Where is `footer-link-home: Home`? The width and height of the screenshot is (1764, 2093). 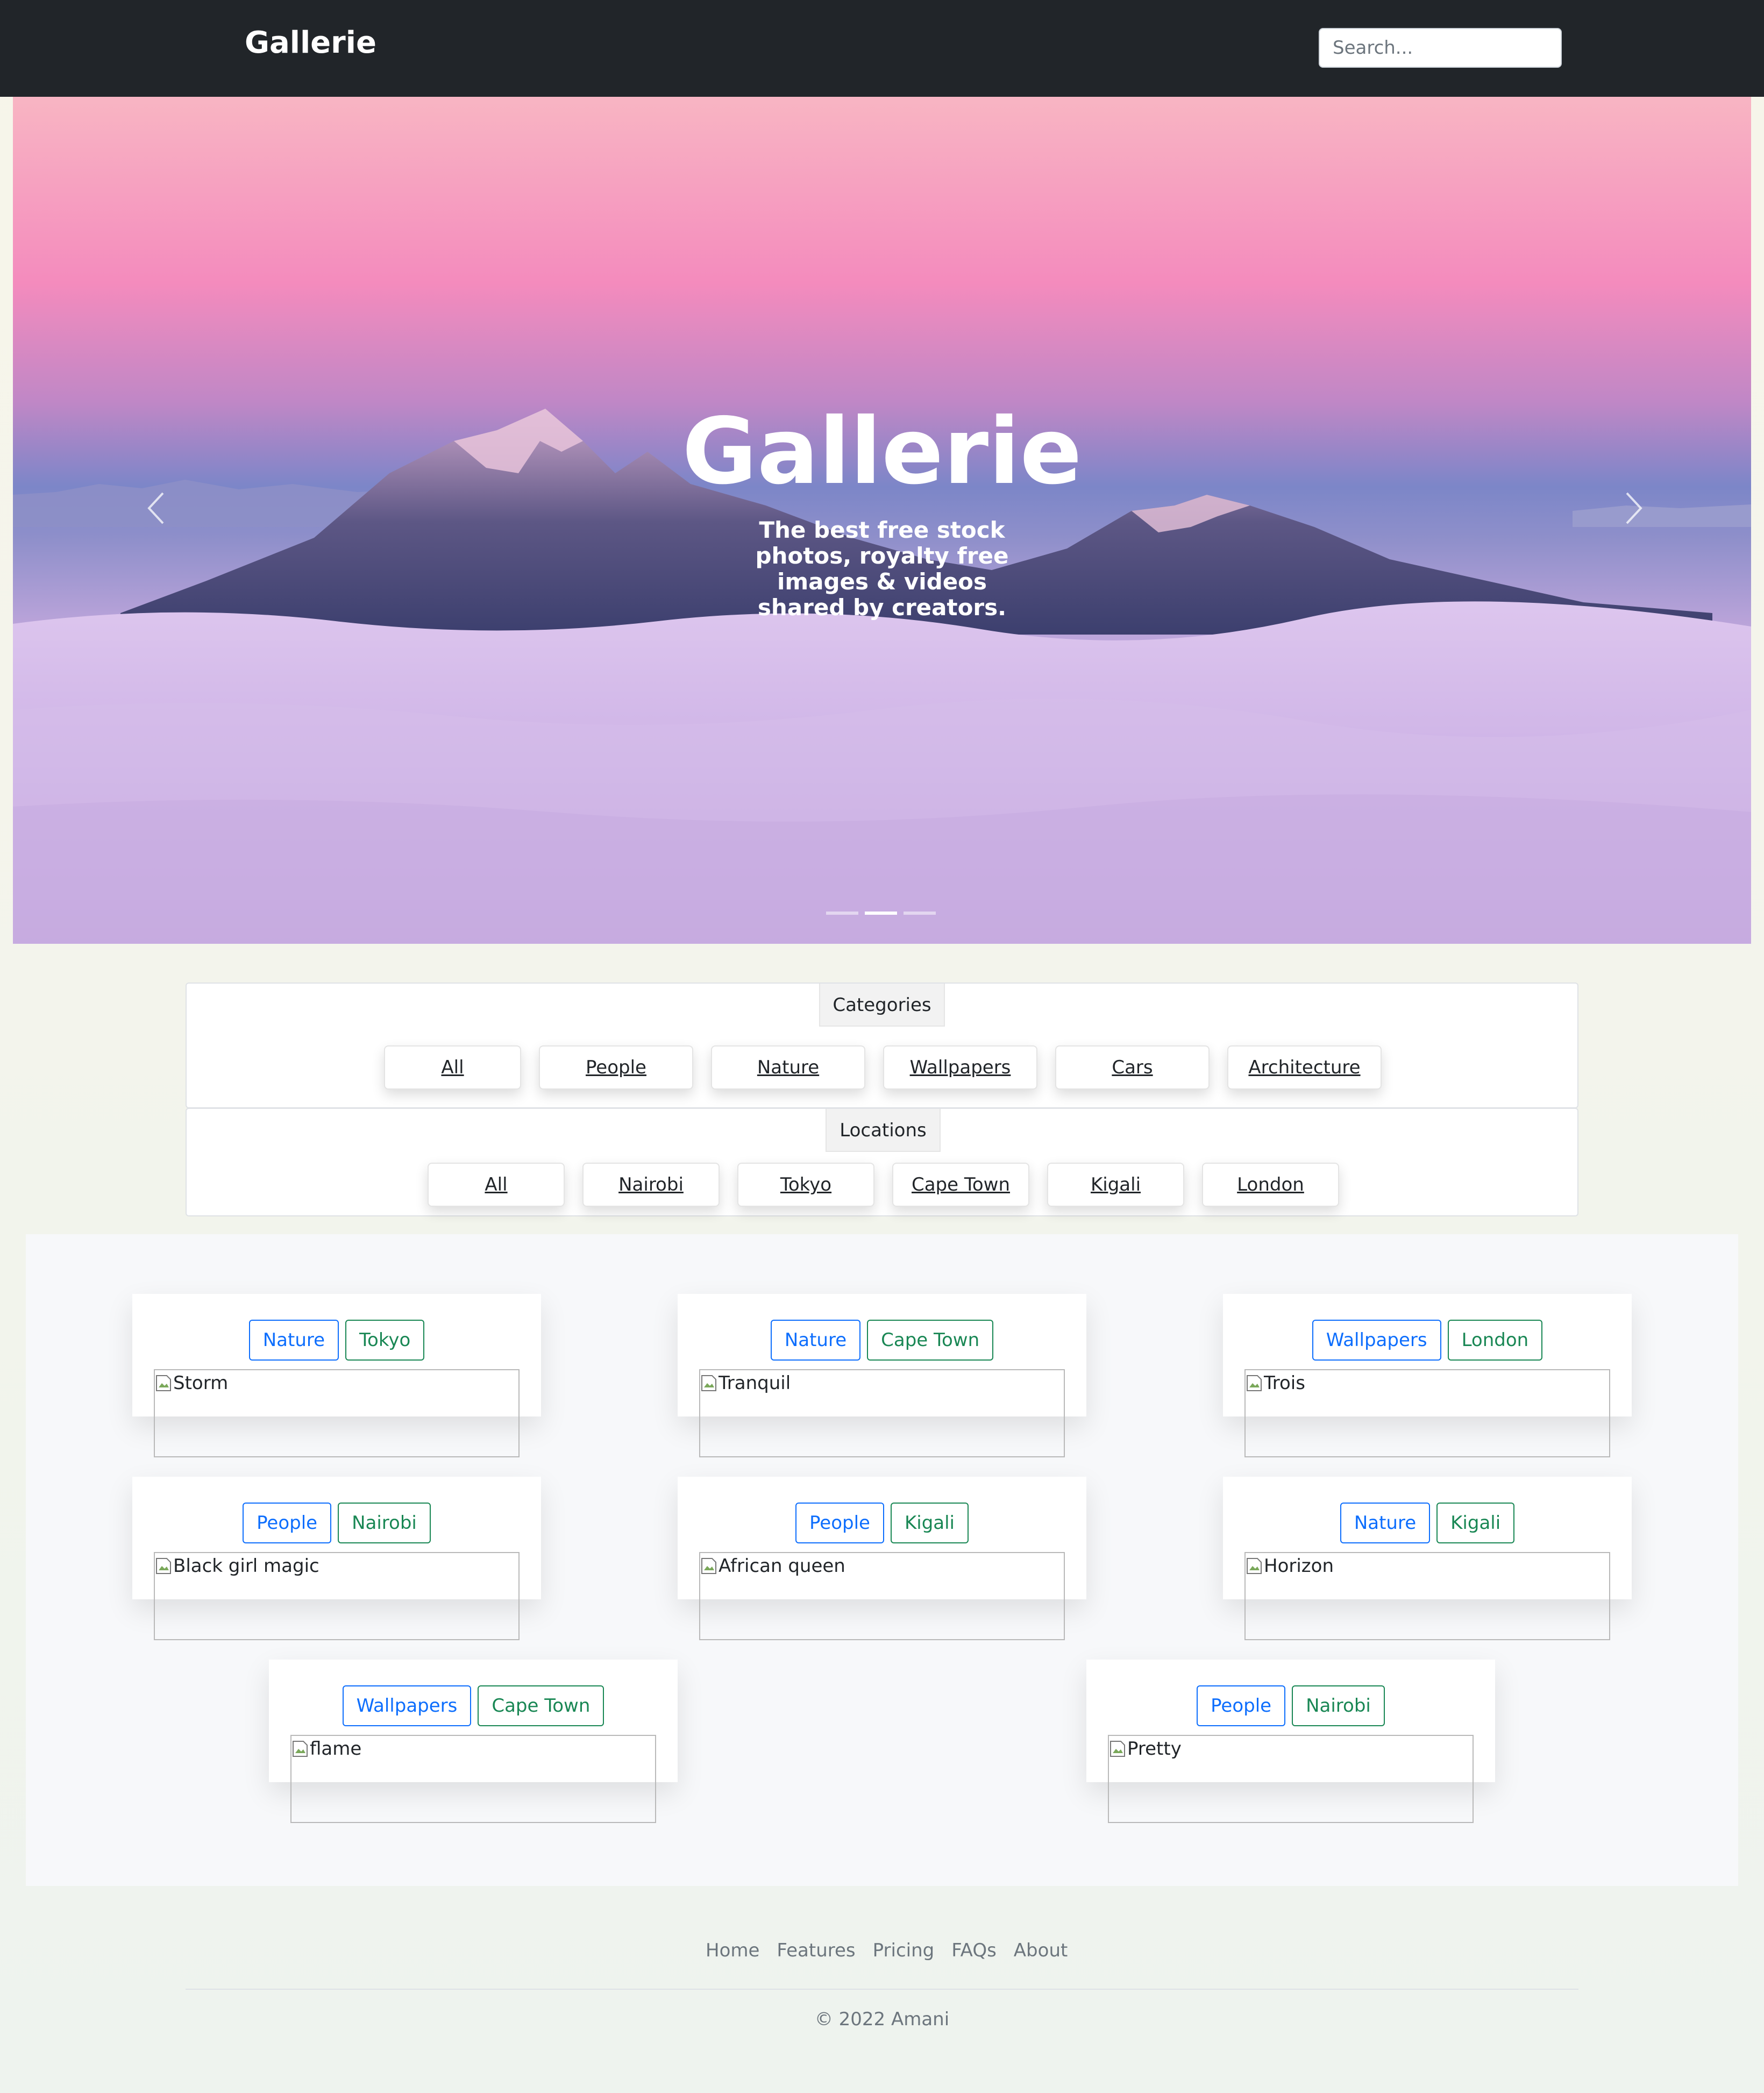
footer-link-home: Home is located at coordinates (732, 1950).